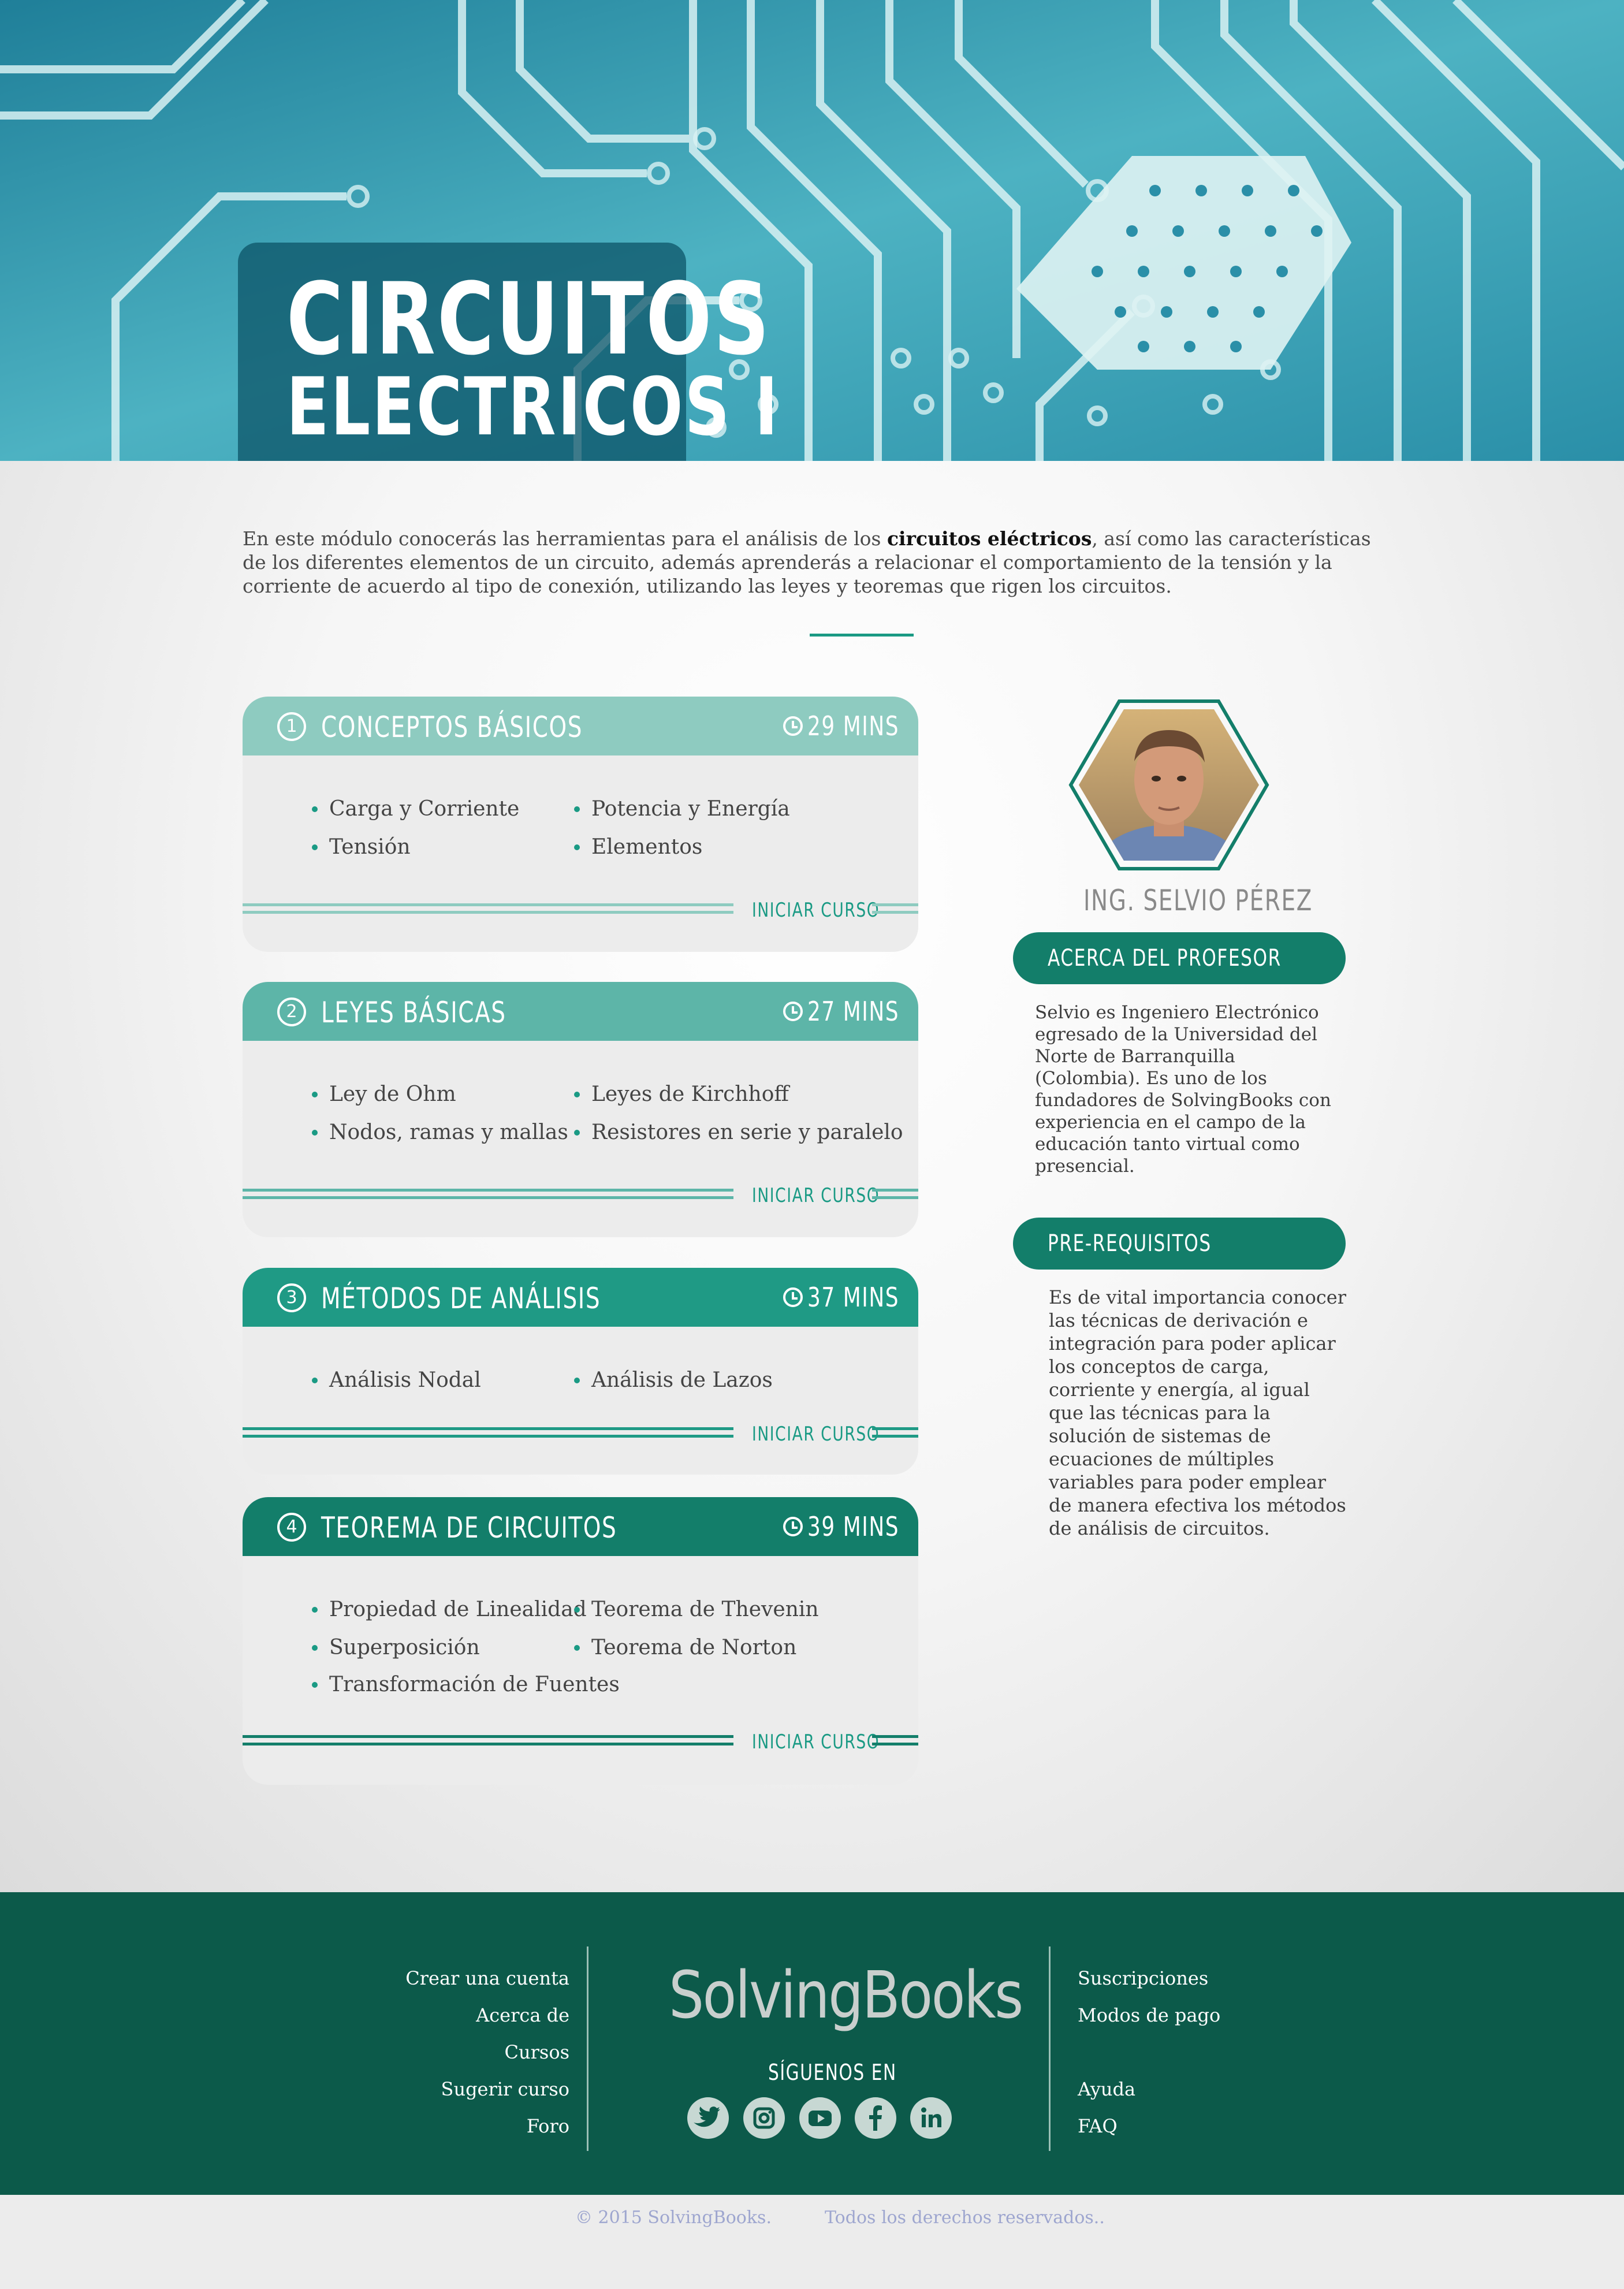 Image resolution: width=1624 pixels, height=2289 pixels. I want to click on teacher-name: ING. SELVIO PÉREZ, so click(1198, 900).